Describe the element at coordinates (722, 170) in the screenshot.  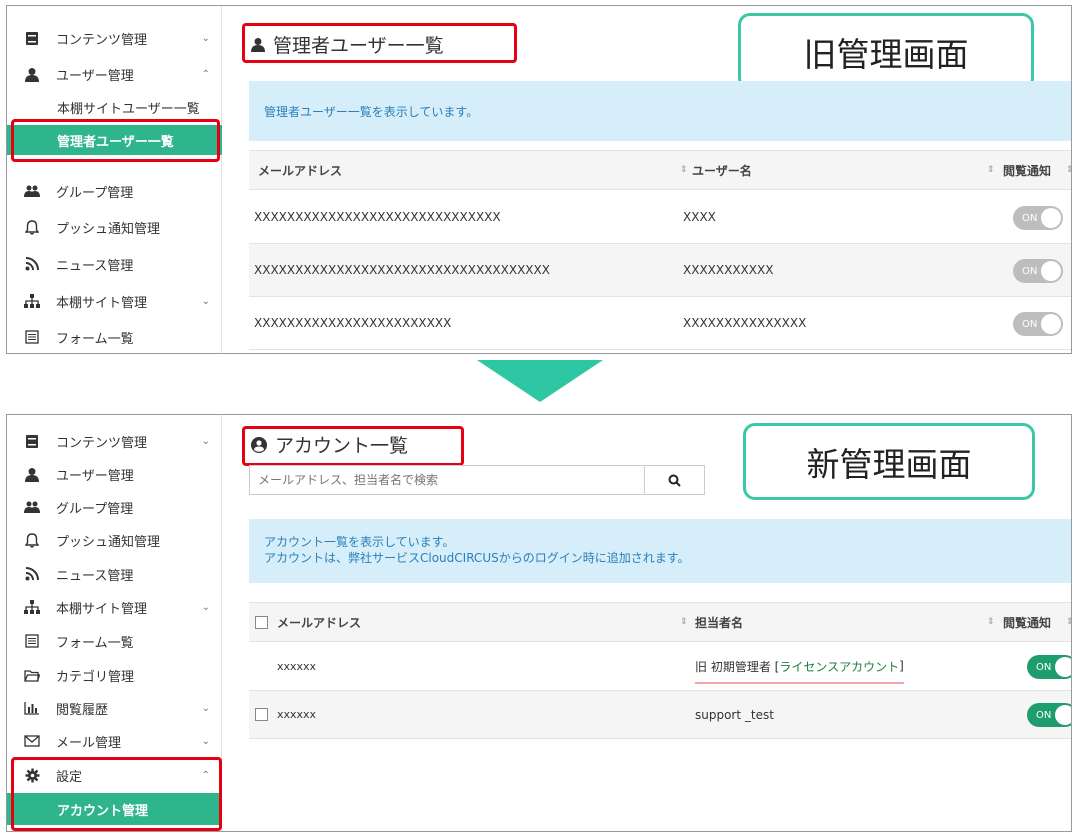
I see `column-header-username: ユーザー名` at that location.